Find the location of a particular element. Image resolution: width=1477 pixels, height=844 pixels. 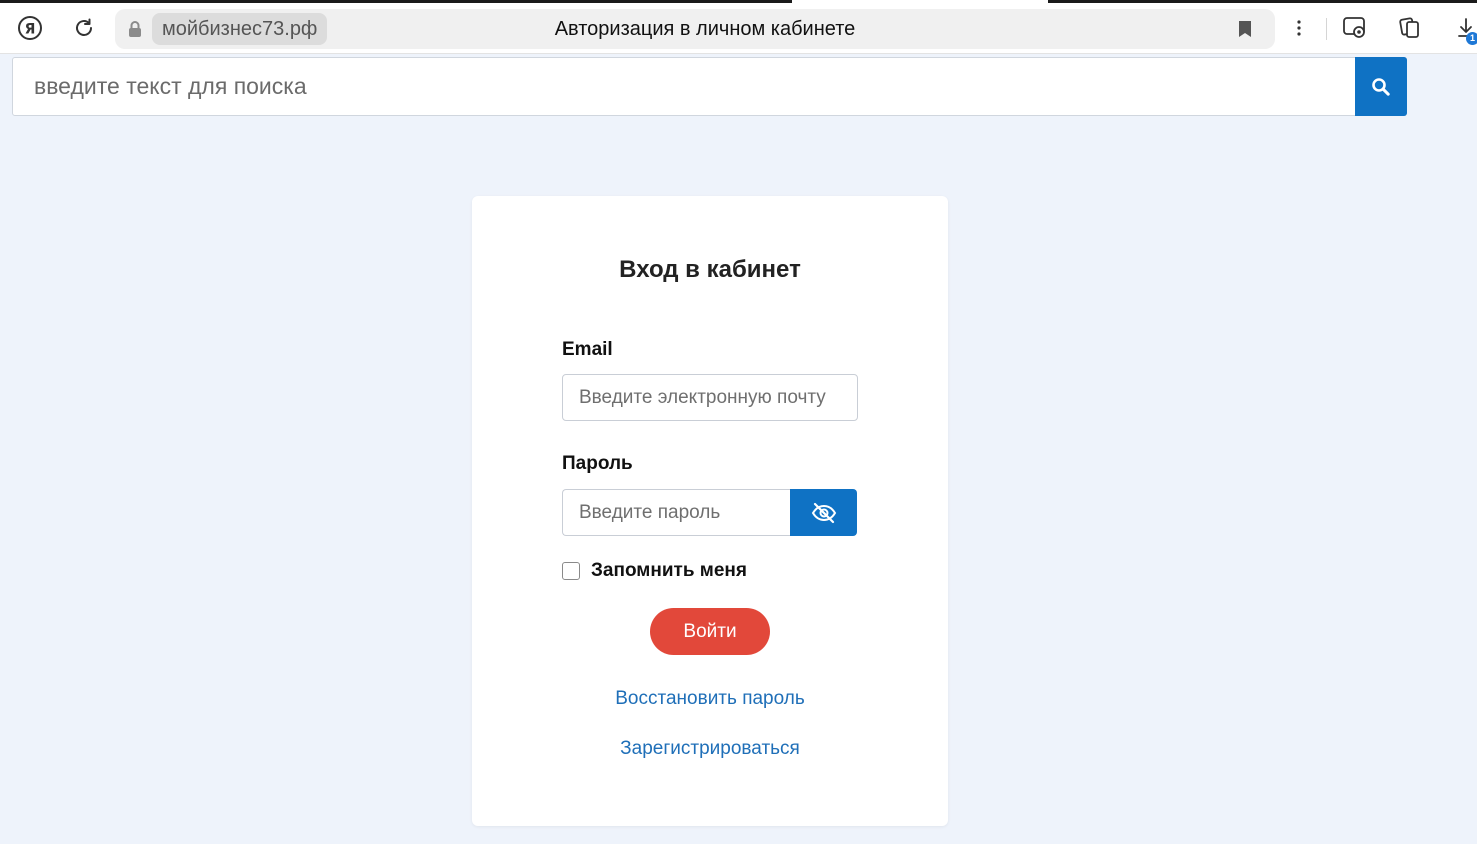

toggle-password-button is located at coordinates (823, 512).